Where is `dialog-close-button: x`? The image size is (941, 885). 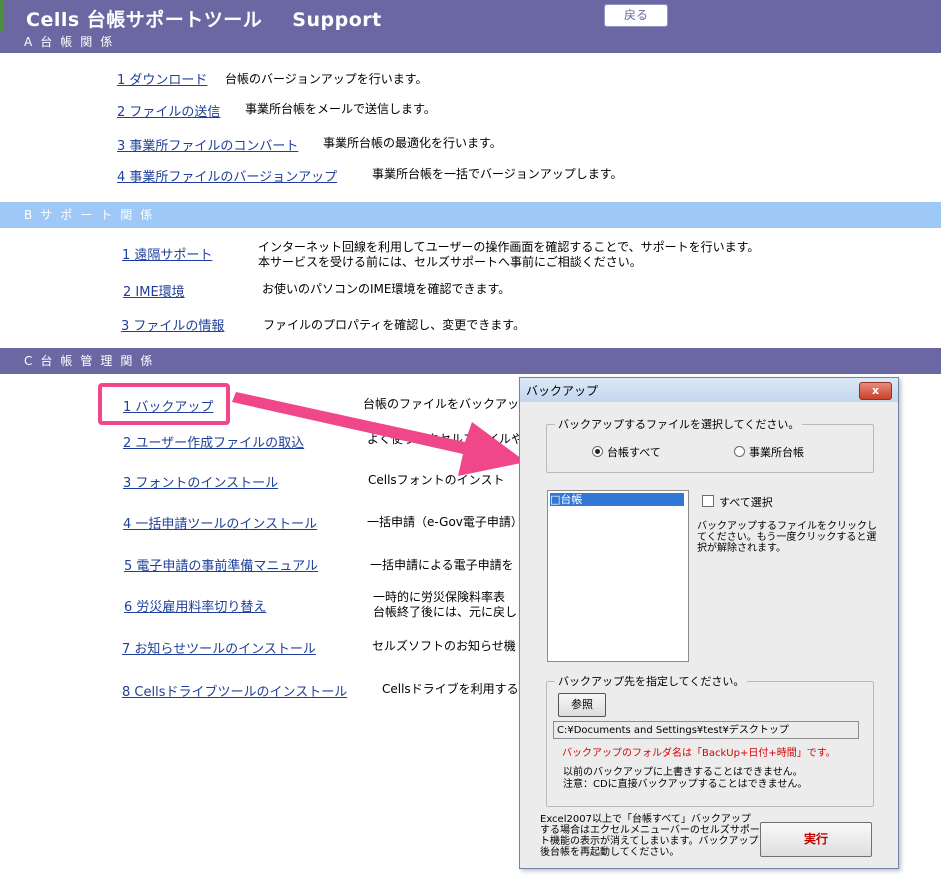 dialog-close-button: x is located at coordinates (875, 391).